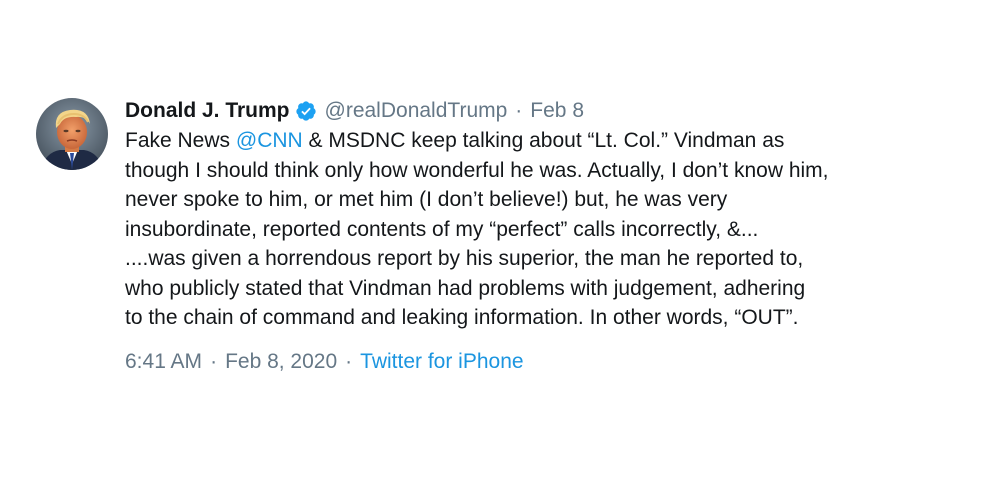 The width and height of the screenshot is (1001, 499). Describe the element at coordinates (416, 111) in the screenshot. I see `author-handle: @realDonaldTrump` at that location.